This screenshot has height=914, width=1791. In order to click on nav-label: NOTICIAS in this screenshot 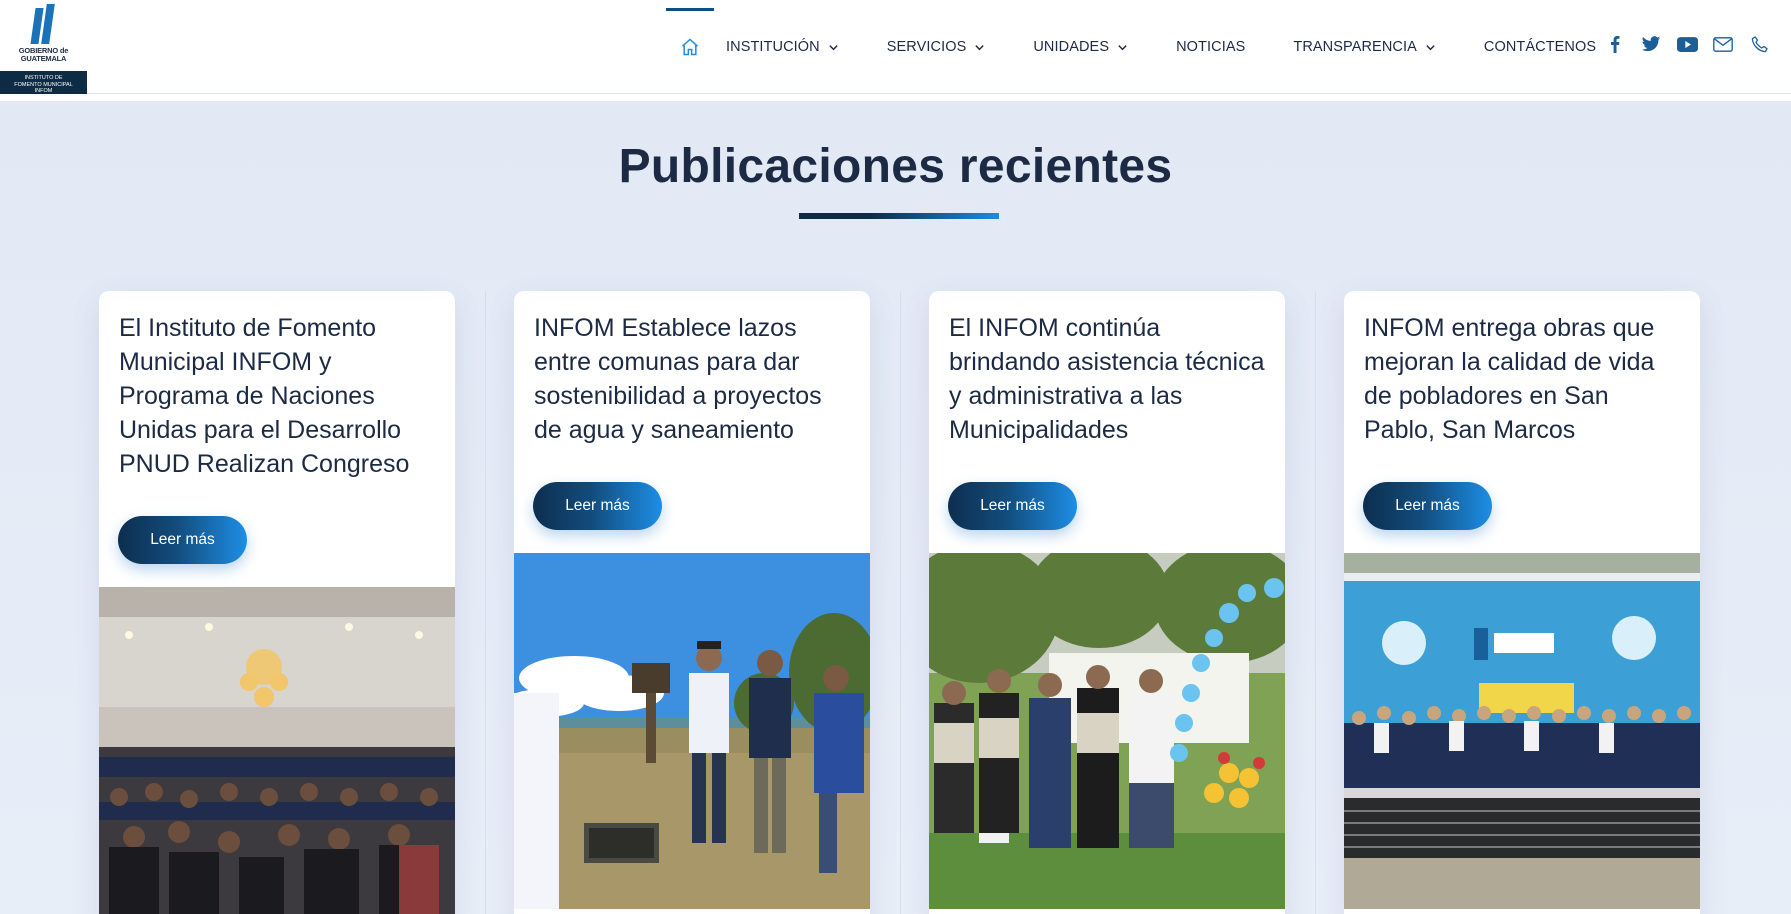, I will do `click(1211, 47)`.